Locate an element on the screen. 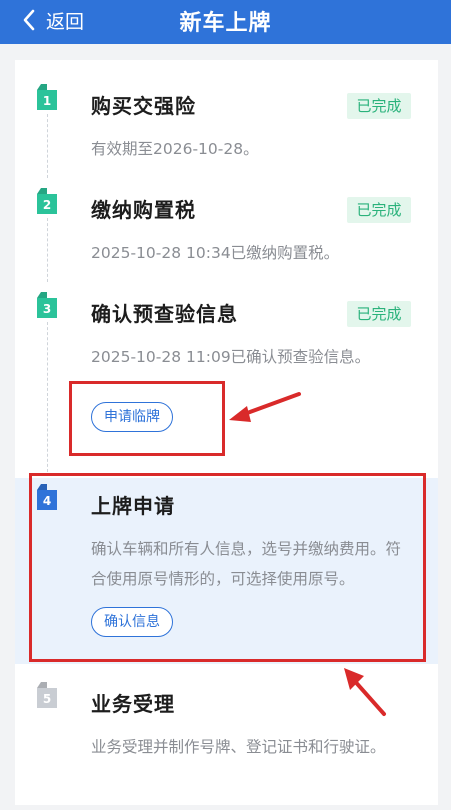  step-description: 2025-10-28 11:09已确认预查验信息。 is located at coordinates (231, 357).